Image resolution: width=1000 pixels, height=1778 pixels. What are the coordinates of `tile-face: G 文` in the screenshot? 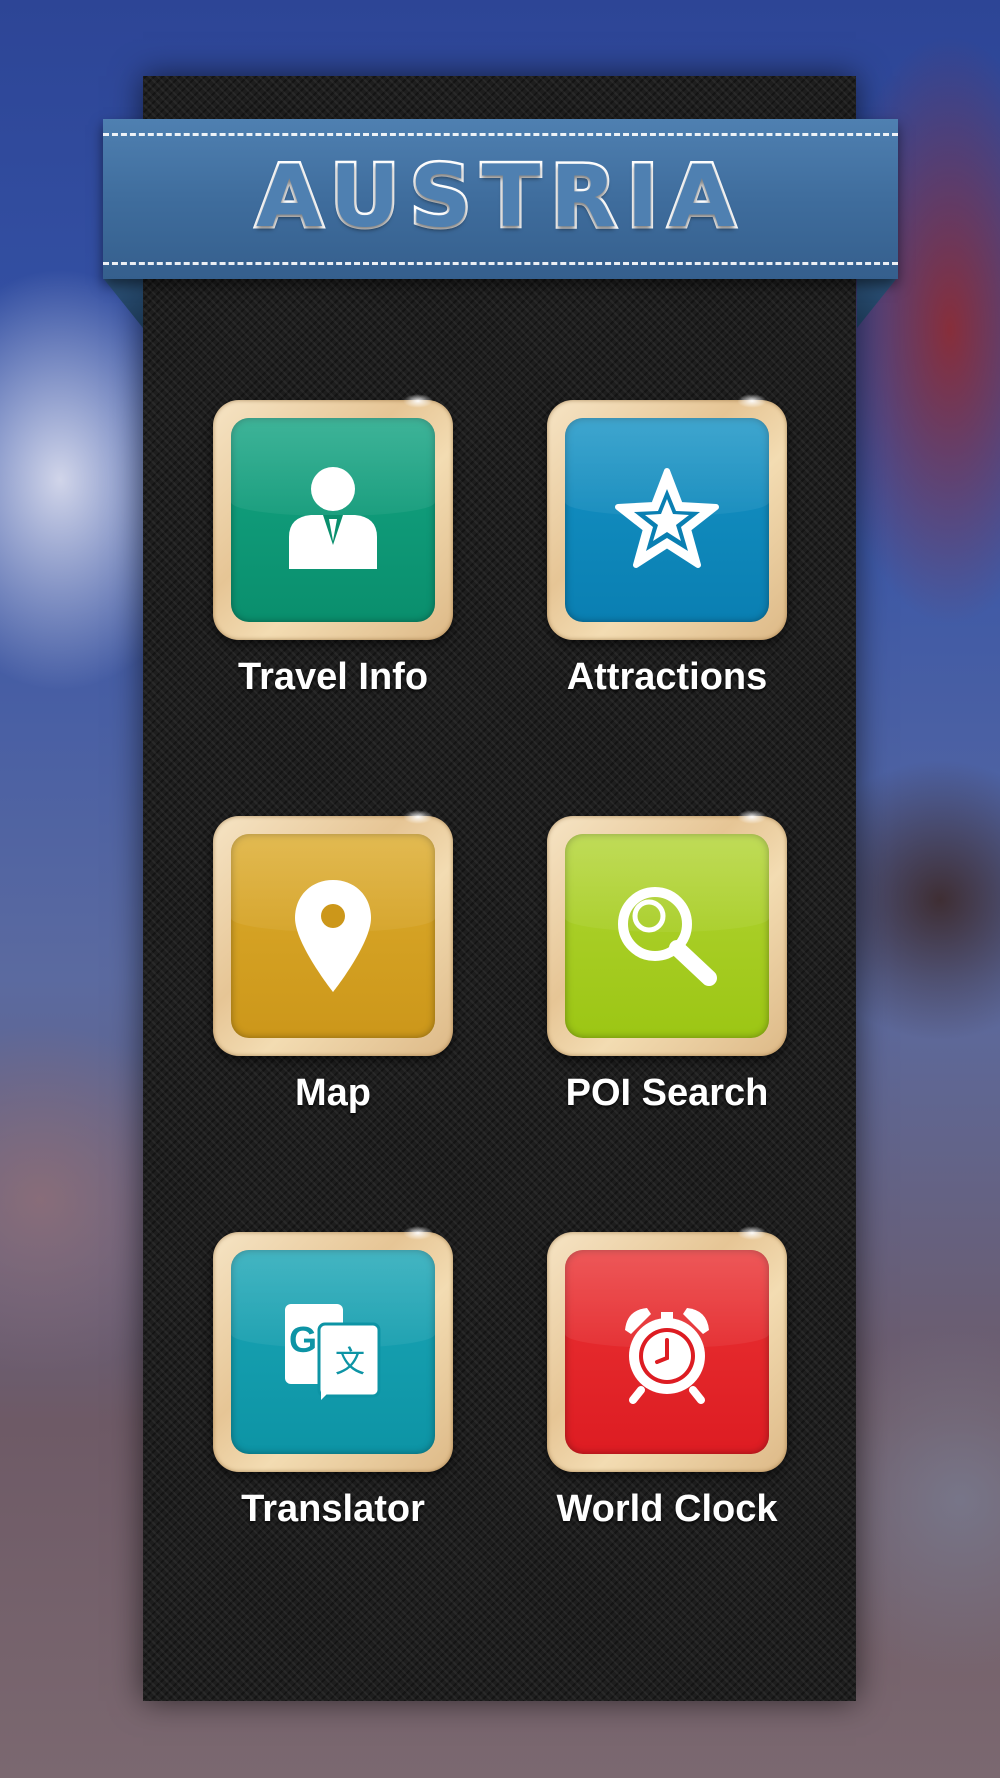 It's located at (333, 1352).